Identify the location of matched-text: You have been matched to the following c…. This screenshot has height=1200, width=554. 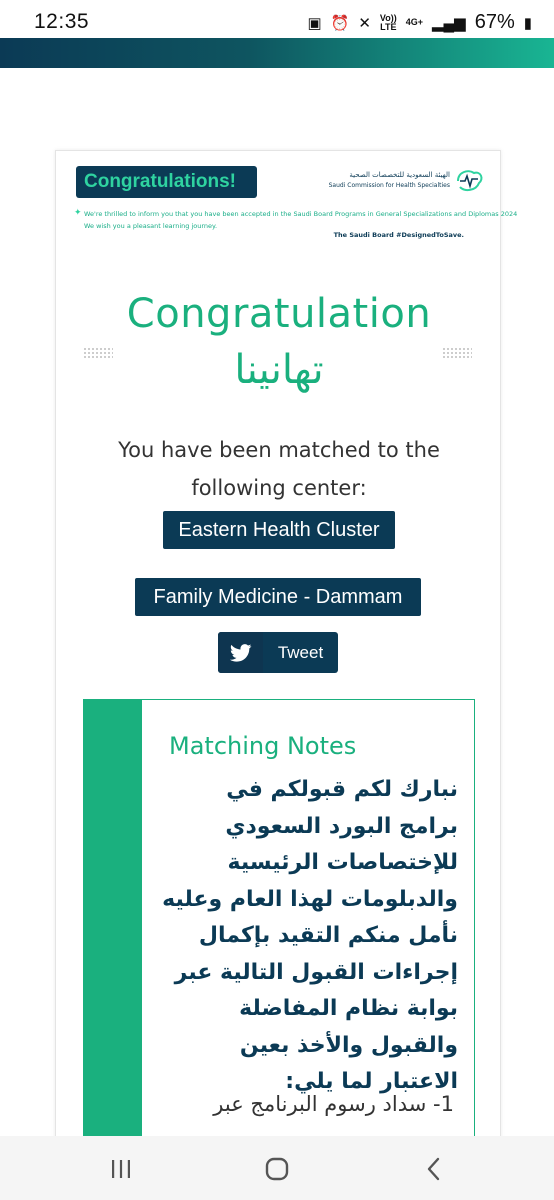
(279, 469).